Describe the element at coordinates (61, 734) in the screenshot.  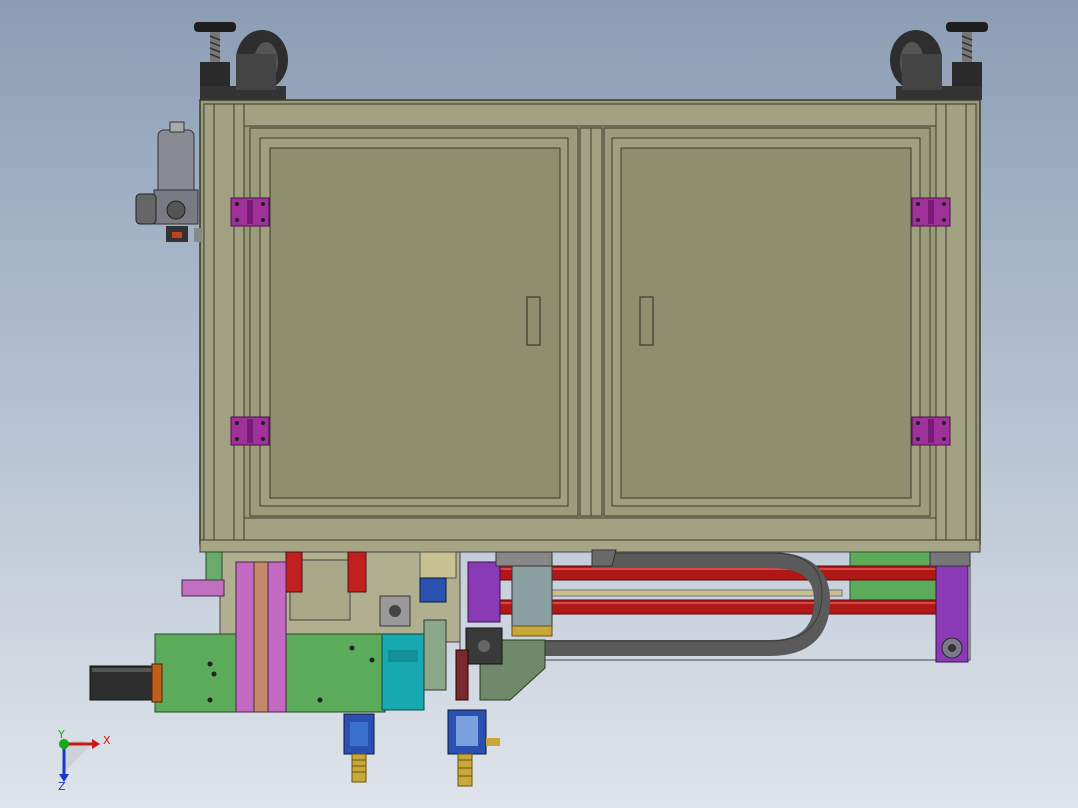
I see `y-axis-label: Y` at that location.